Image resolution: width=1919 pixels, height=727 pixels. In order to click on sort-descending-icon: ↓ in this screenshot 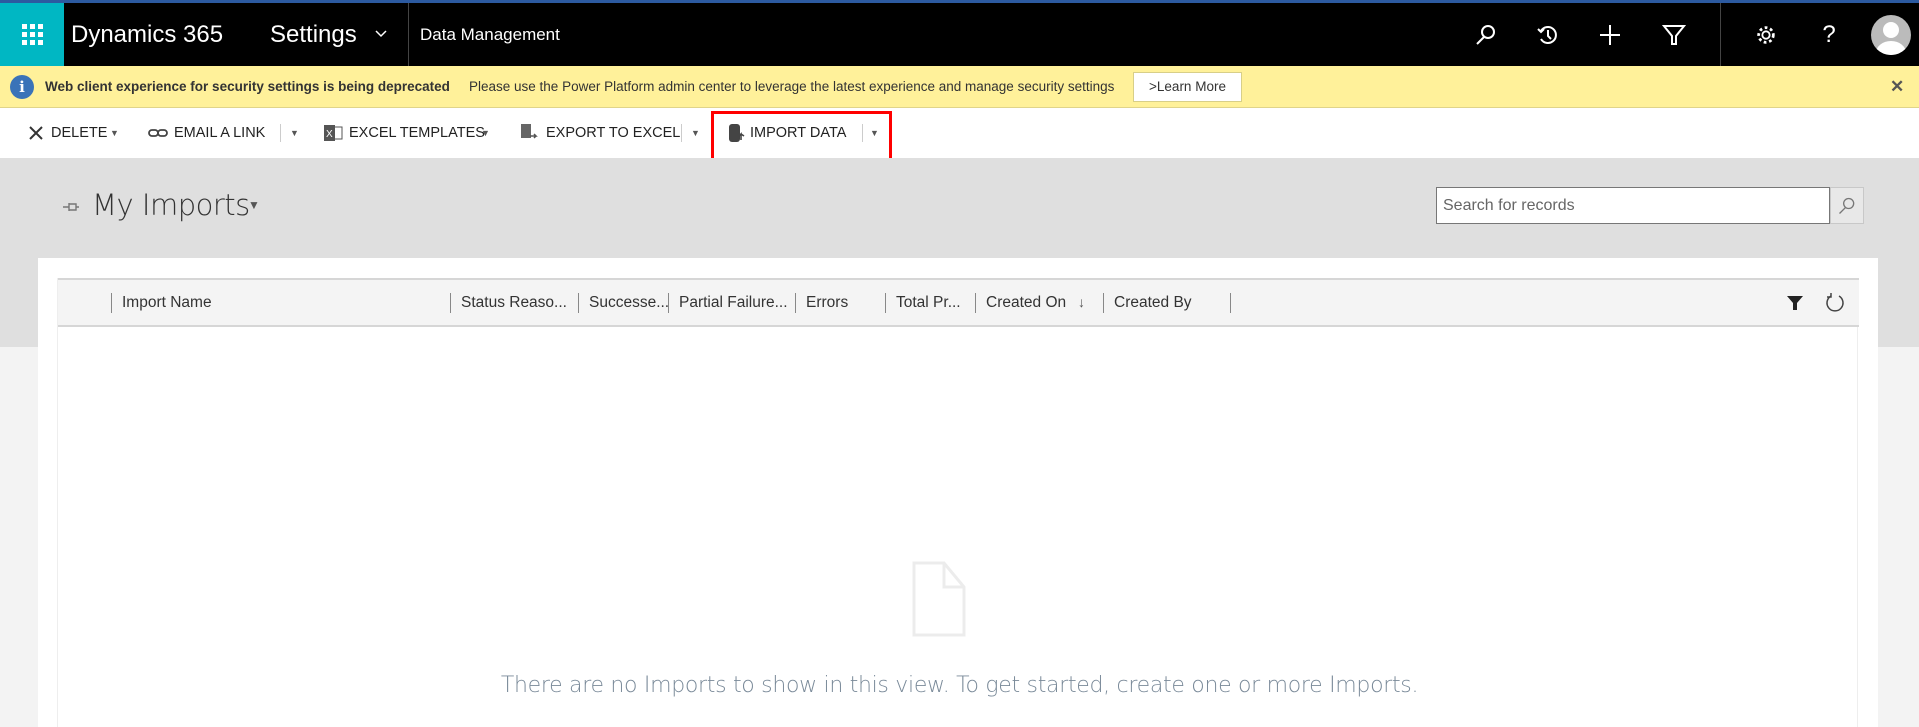, I will do `click(1081, 302)`.